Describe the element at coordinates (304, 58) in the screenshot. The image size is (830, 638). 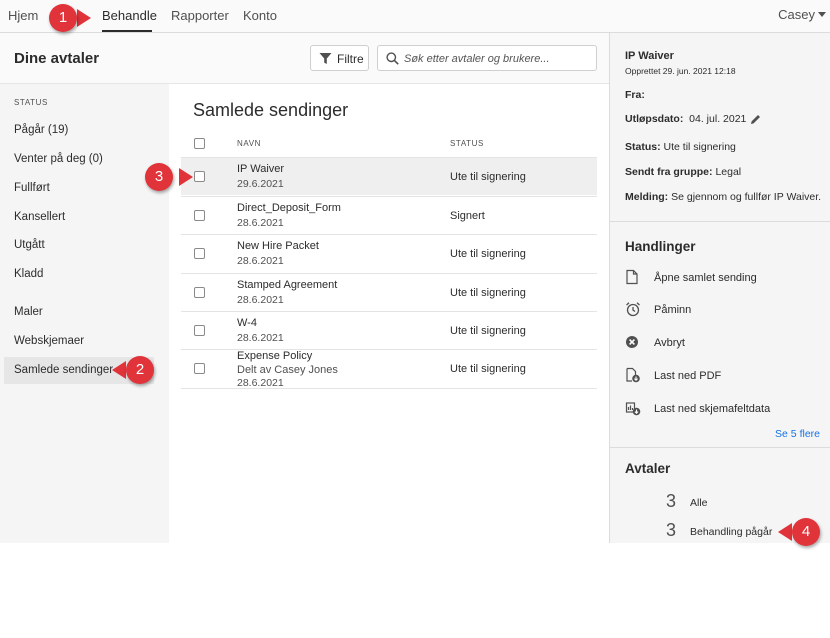
I see `agreements-header: Dine avtaler Filtre` at that location.